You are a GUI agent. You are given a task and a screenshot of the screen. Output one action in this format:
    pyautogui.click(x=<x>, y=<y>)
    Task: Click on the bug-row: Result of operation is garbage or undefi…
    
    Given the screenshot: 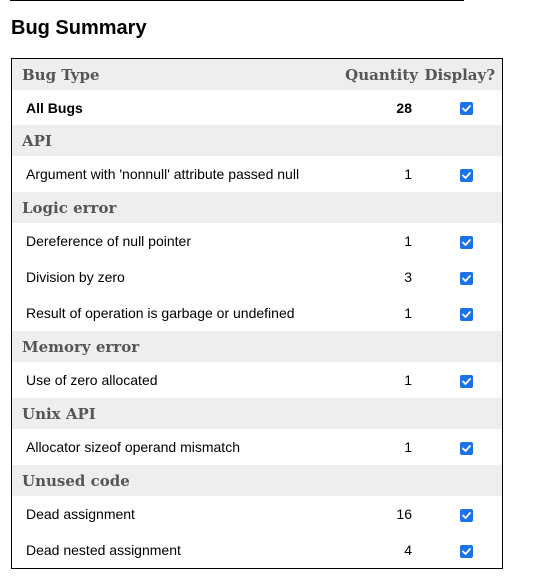 What is the action you would take?
    pyautogui.click(x=257, y=313)
    